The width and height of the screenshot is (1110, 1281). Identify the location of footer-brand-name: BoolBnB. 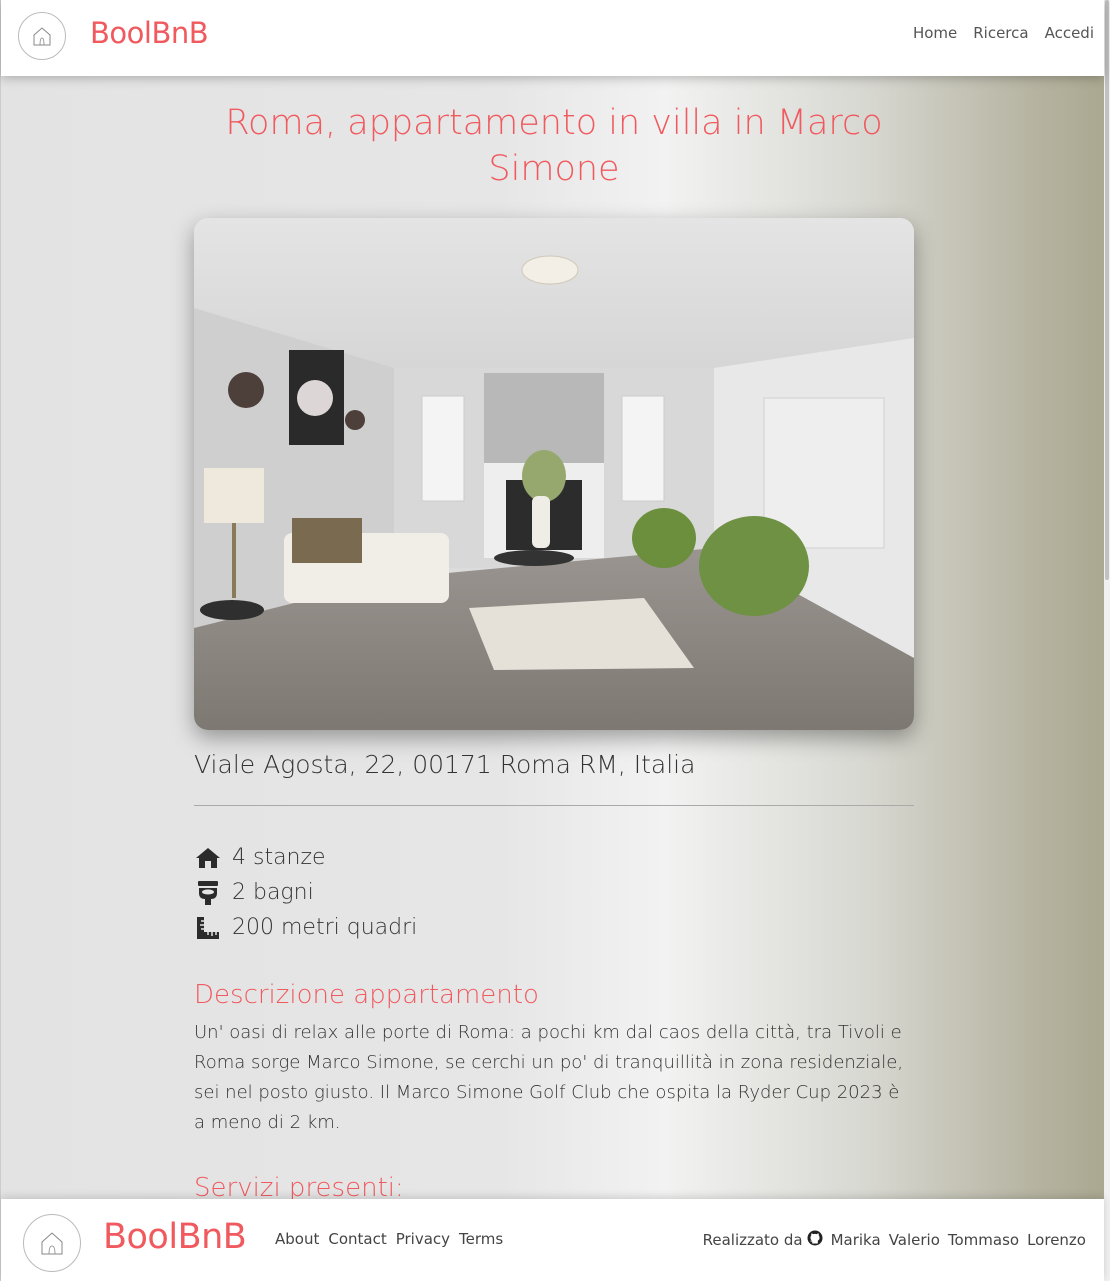
(175, 1237).